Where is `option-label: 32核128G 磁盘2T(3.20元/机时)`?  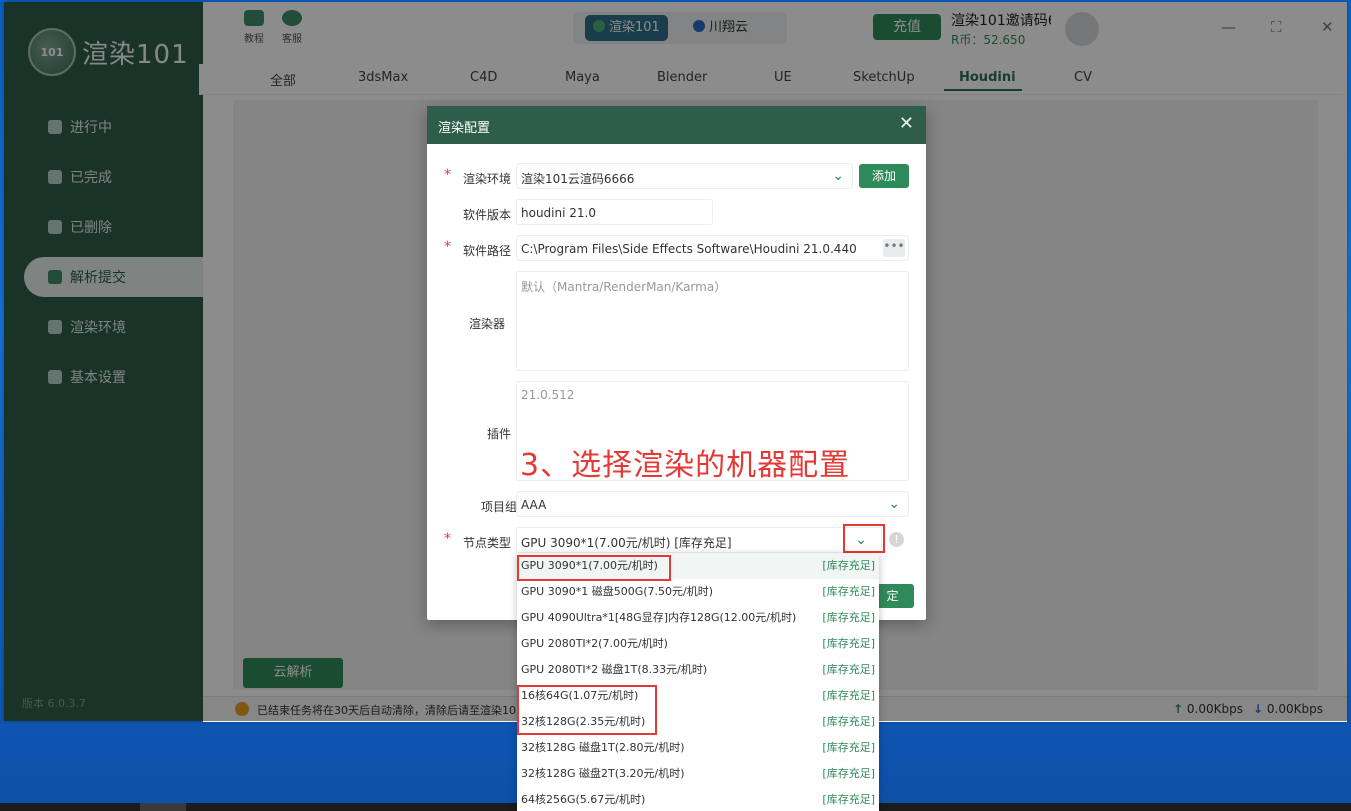
option-label: 32核128G 磁盘2T(3.20元/机时) is located at coordinates (603, 773).